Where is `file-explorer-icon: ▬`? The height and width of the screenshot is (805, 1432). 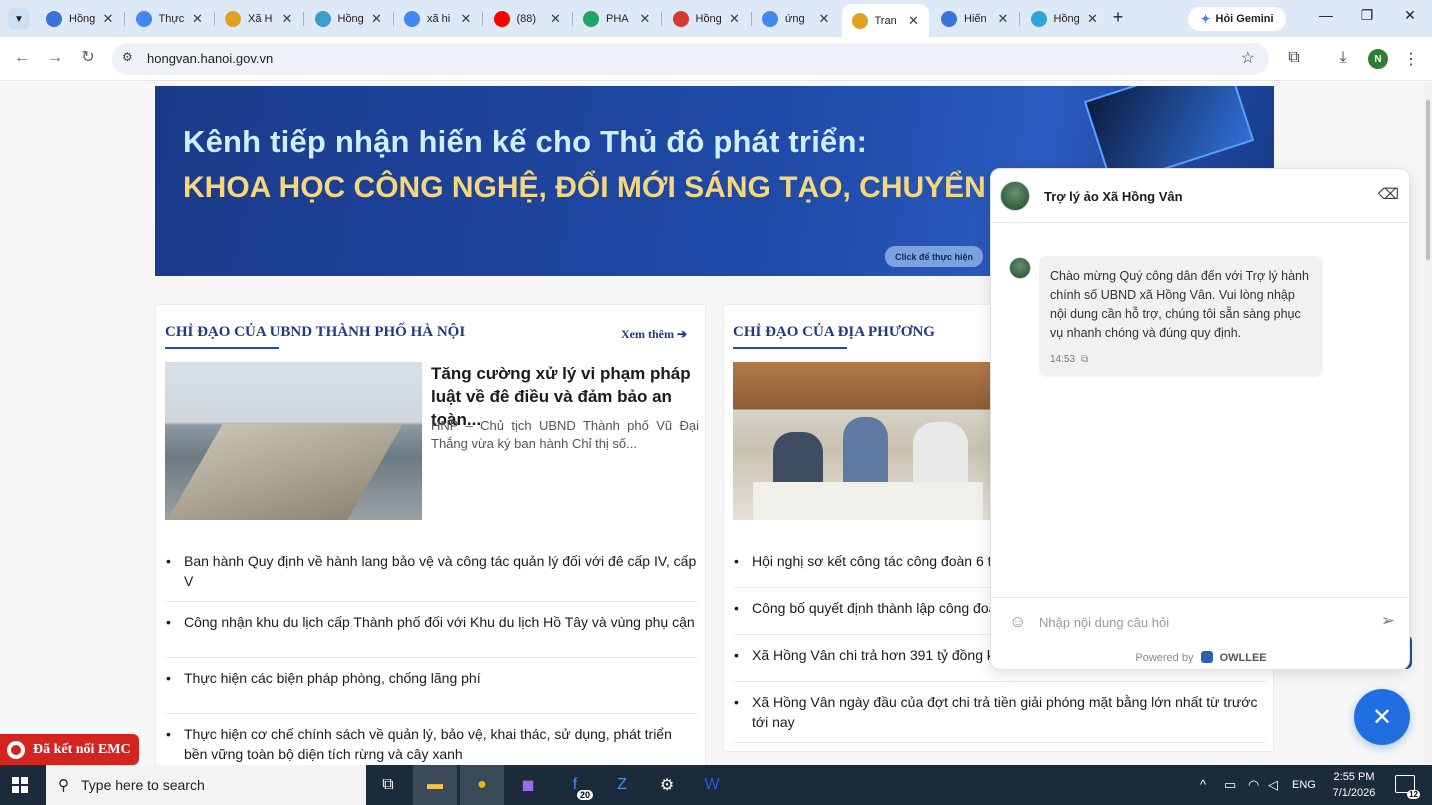
file-explorer-icon: ▬ is located at coordinates (435, 785).